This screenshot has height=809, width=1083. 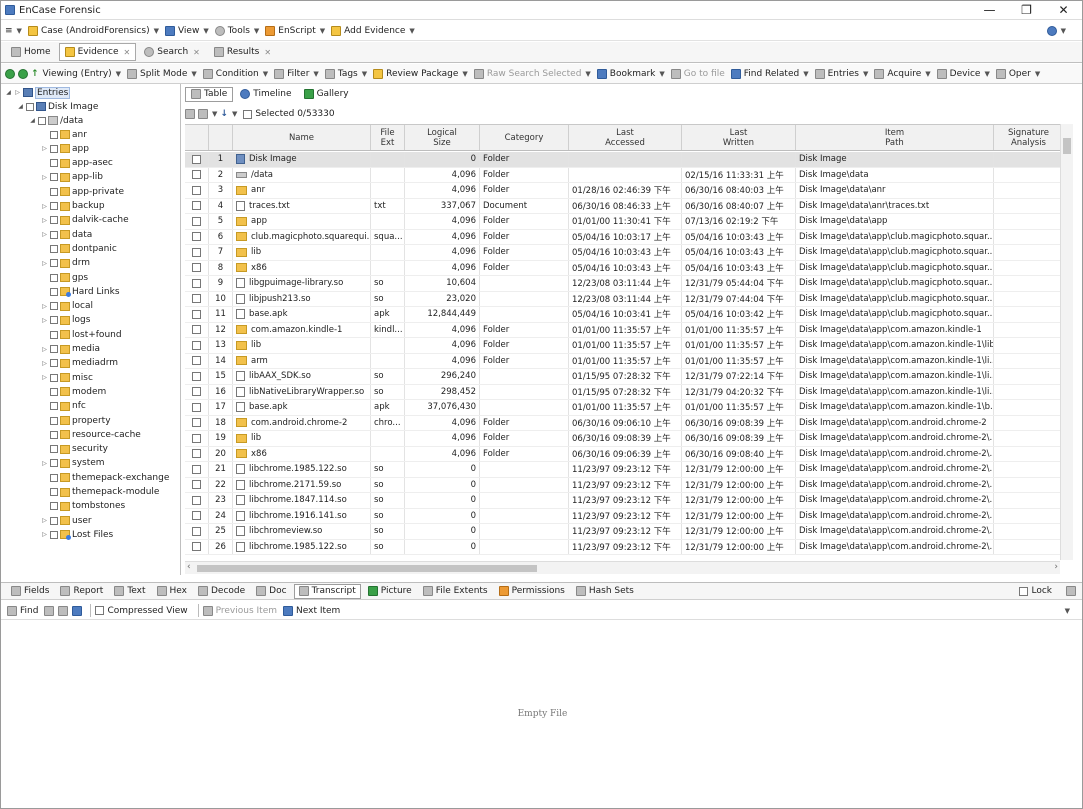 What do you see at coordinates (190, 114) in the screenshot?
I see `up-folder-icon` at bounding box center [190, 114].